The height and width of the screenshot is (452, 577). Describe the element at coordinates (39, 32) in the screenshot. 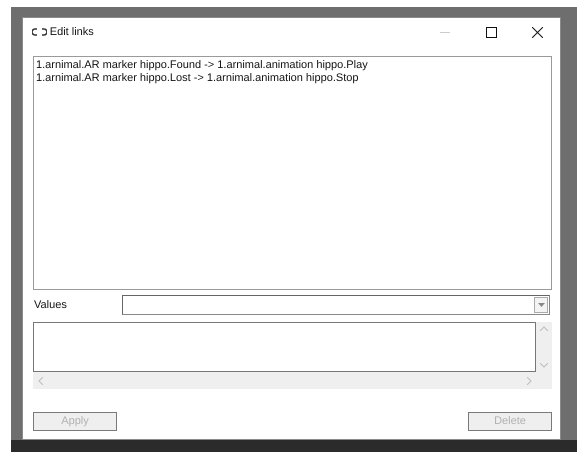

I see `link-icon` at that location.